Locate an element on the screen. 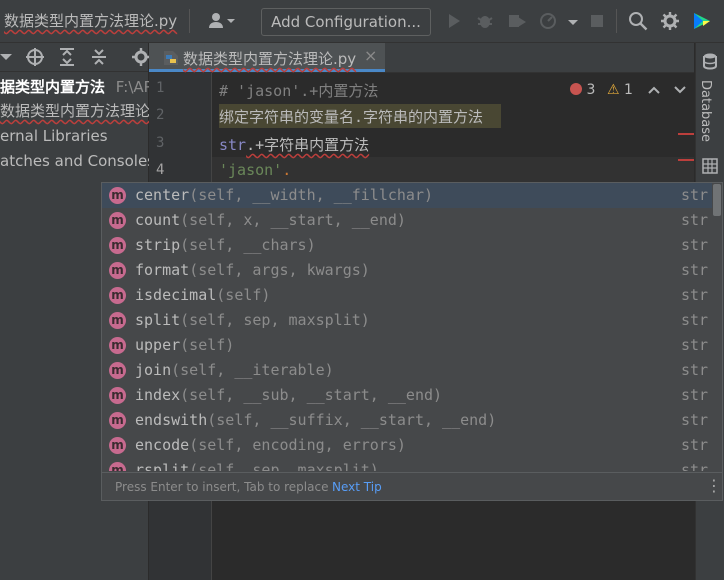  completion-item: m upper(self) str is located at coordinates (407, 345).